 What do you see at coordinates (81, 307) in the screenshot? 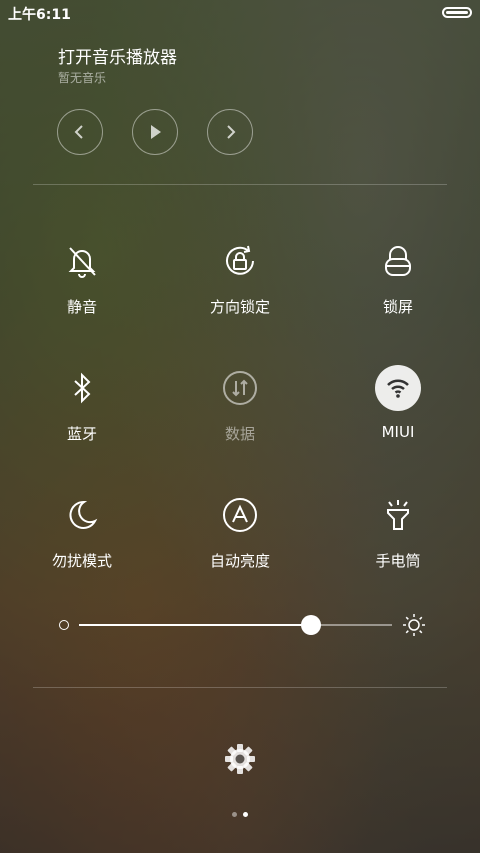
I see `toggle-label: 静音` at bounding box center [81, 307].